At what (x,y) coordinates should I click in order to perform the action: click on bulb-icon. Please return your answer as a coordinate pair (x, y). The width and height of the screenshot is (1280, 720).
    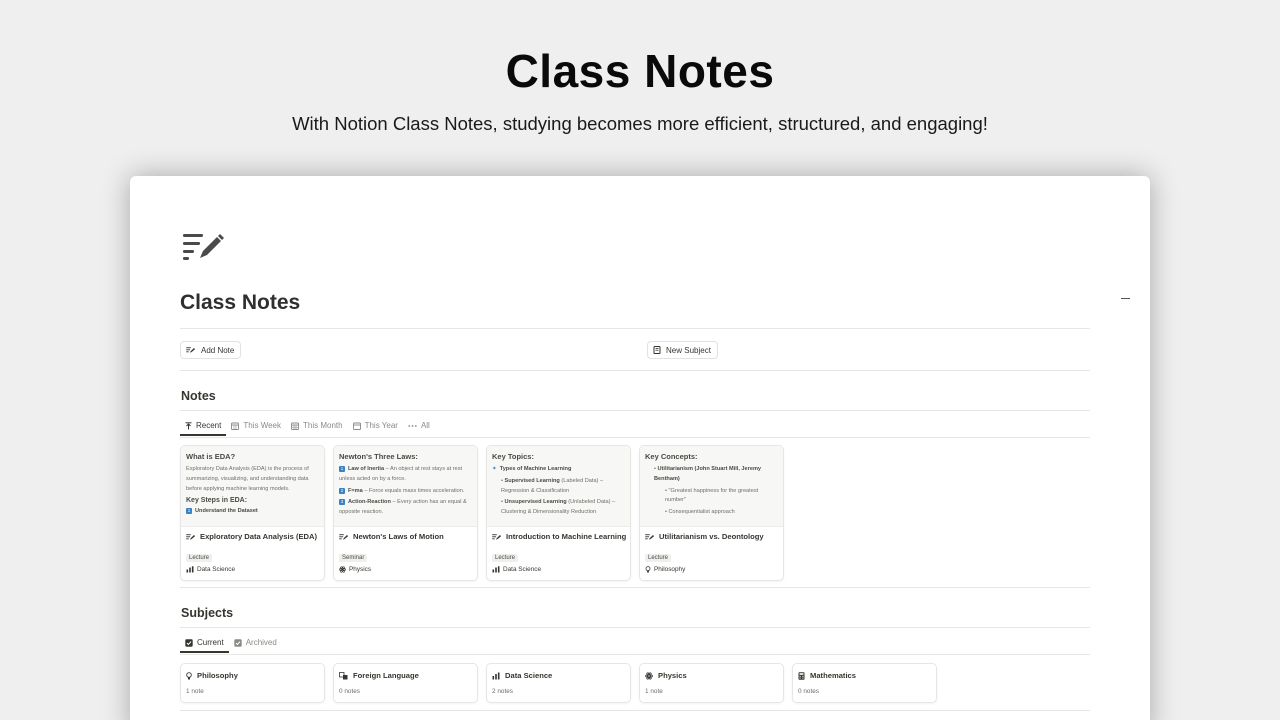
    Looking at the image, I should click on (648, 569).